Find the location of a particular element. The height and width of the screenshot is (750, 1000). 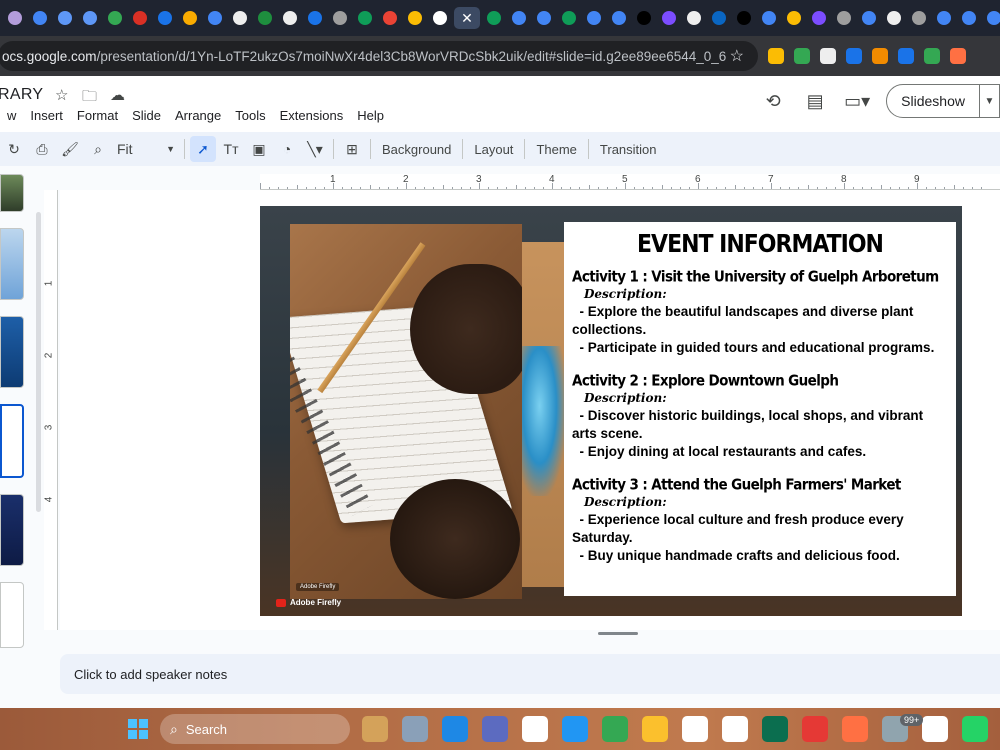

slideshow-dropdown-icon: ▼ is located at coordinates (990, 101).